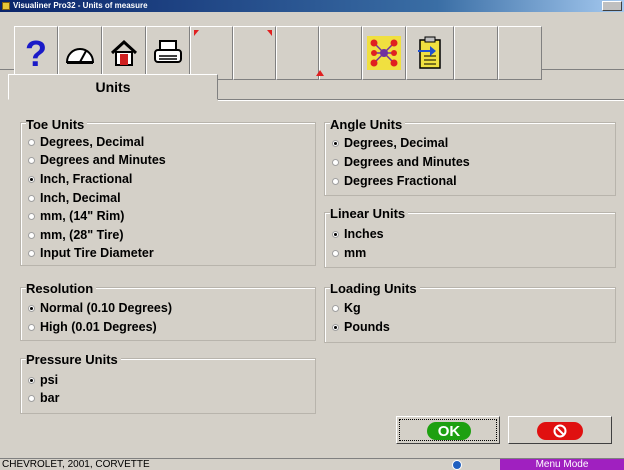 This screenshot has width=624, height=470. I want to click on home-button, so click(124, 53).